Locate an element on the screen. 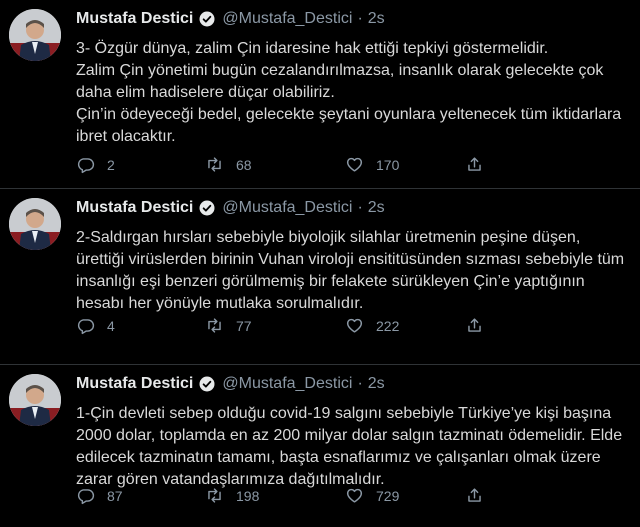  like-button: 170 is located at coordinates (405, 164).